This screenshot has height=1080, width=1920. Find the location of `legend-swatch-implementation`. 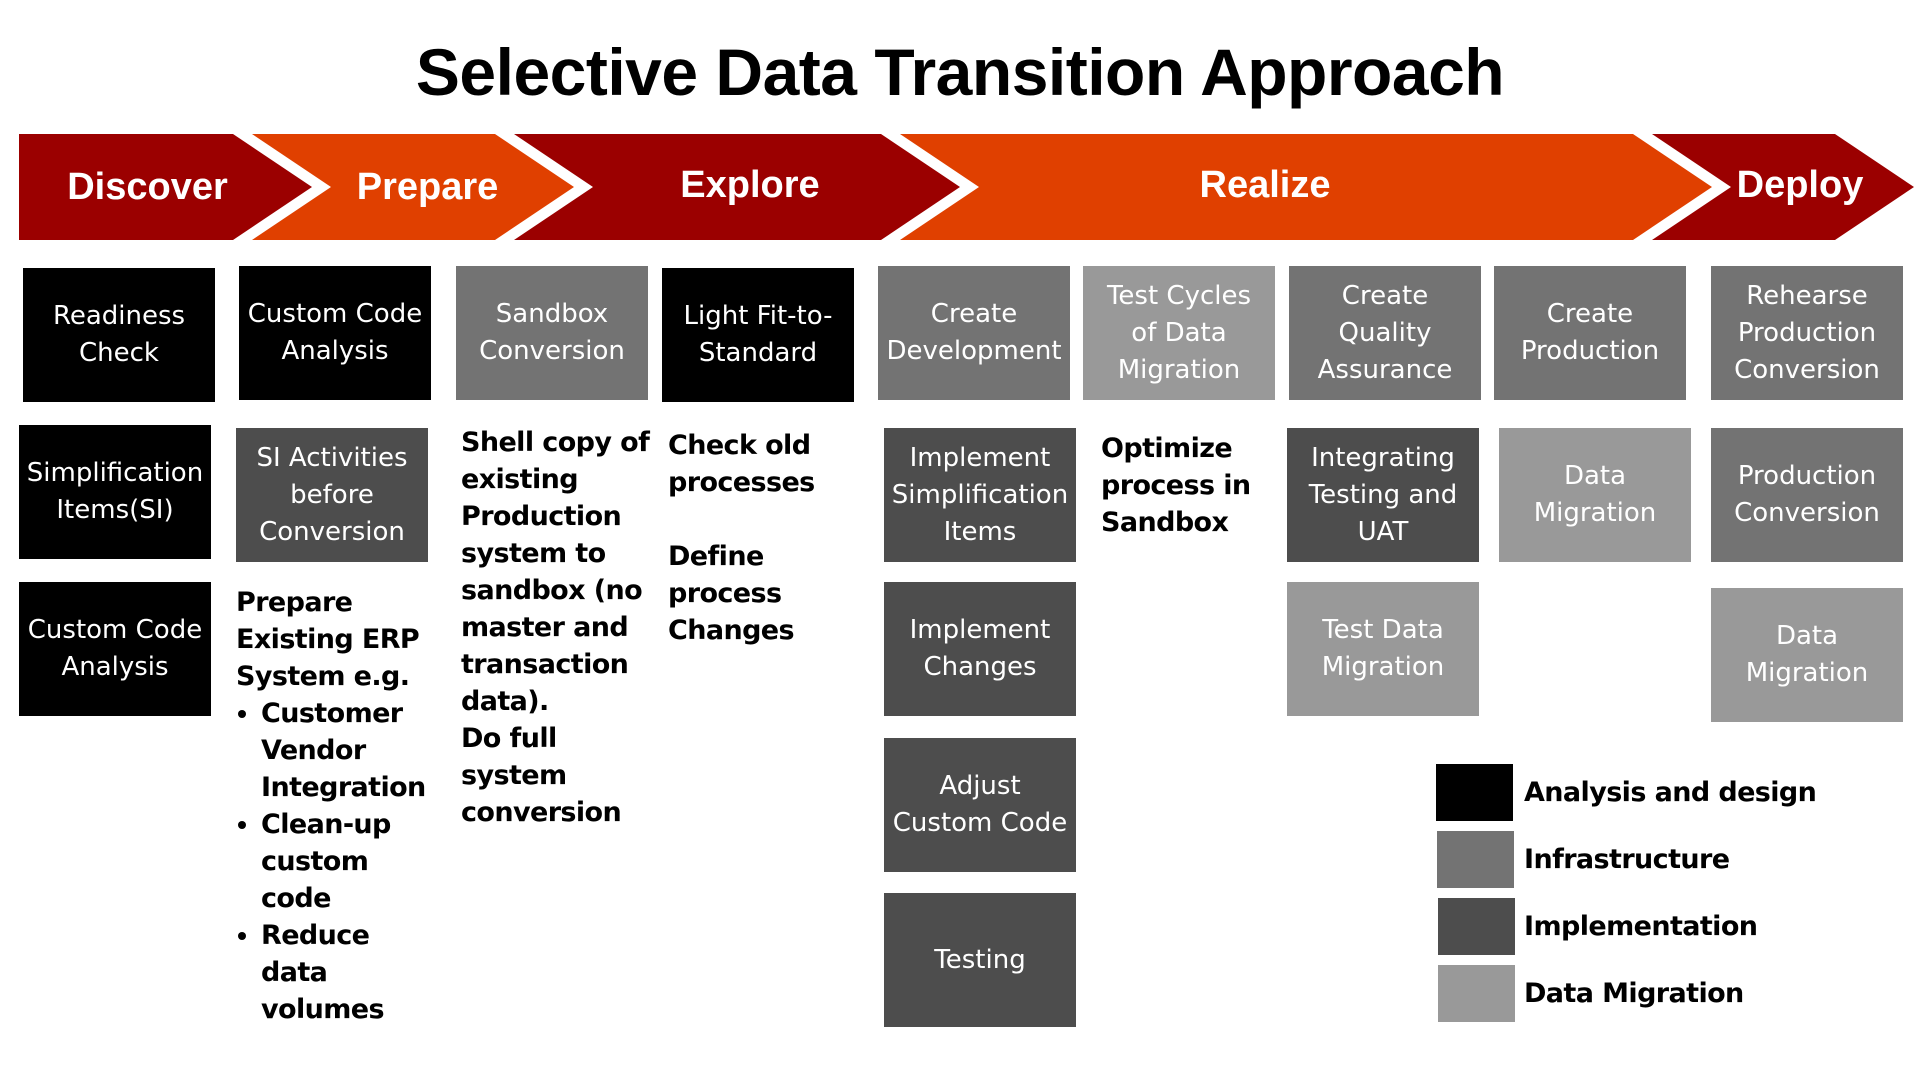

legend-swatch-implementation is located at coordinates (1476, 926).